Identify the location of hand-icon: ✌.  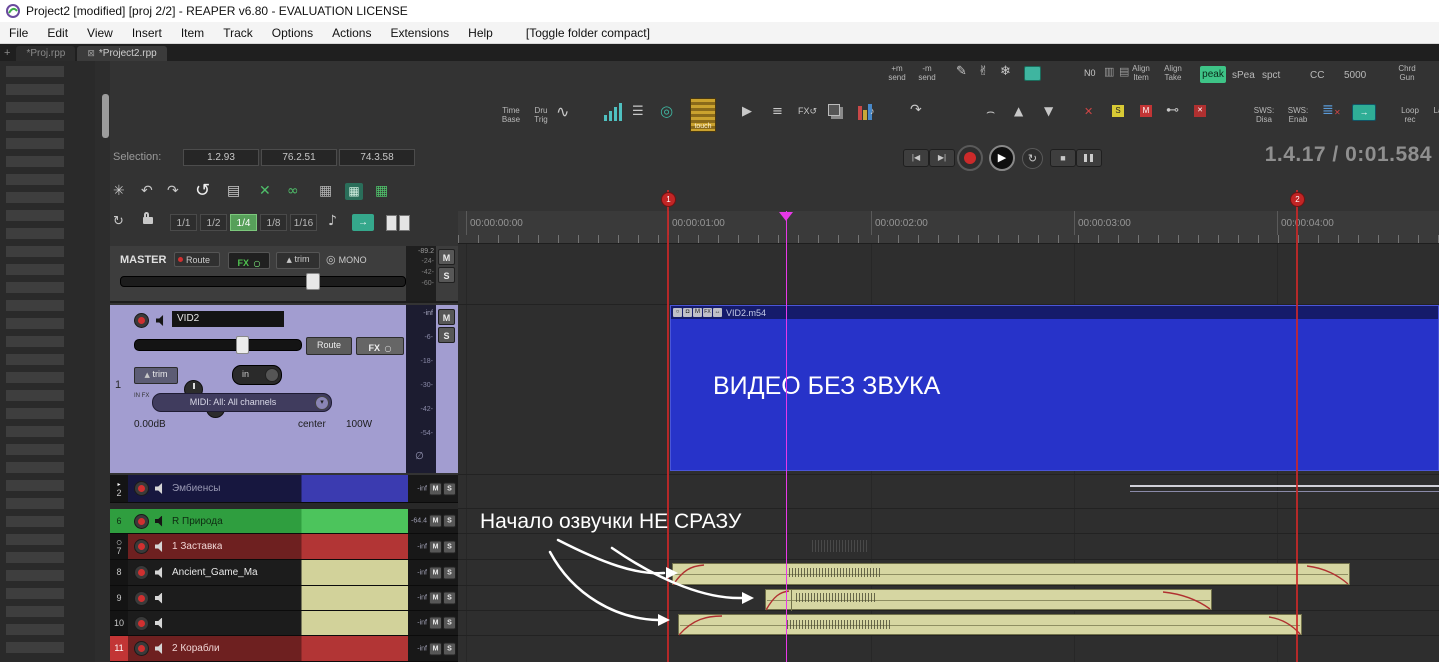
(983, 71).